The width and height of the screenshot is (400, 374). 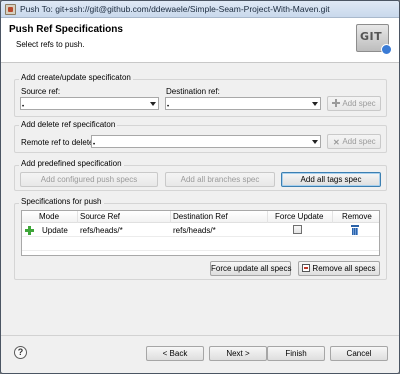 What do you see at coordinates (58, 142) in the screenshot?
I see `remote-ref-label: Remote ref to delete:` at bounding box center [58, 142].